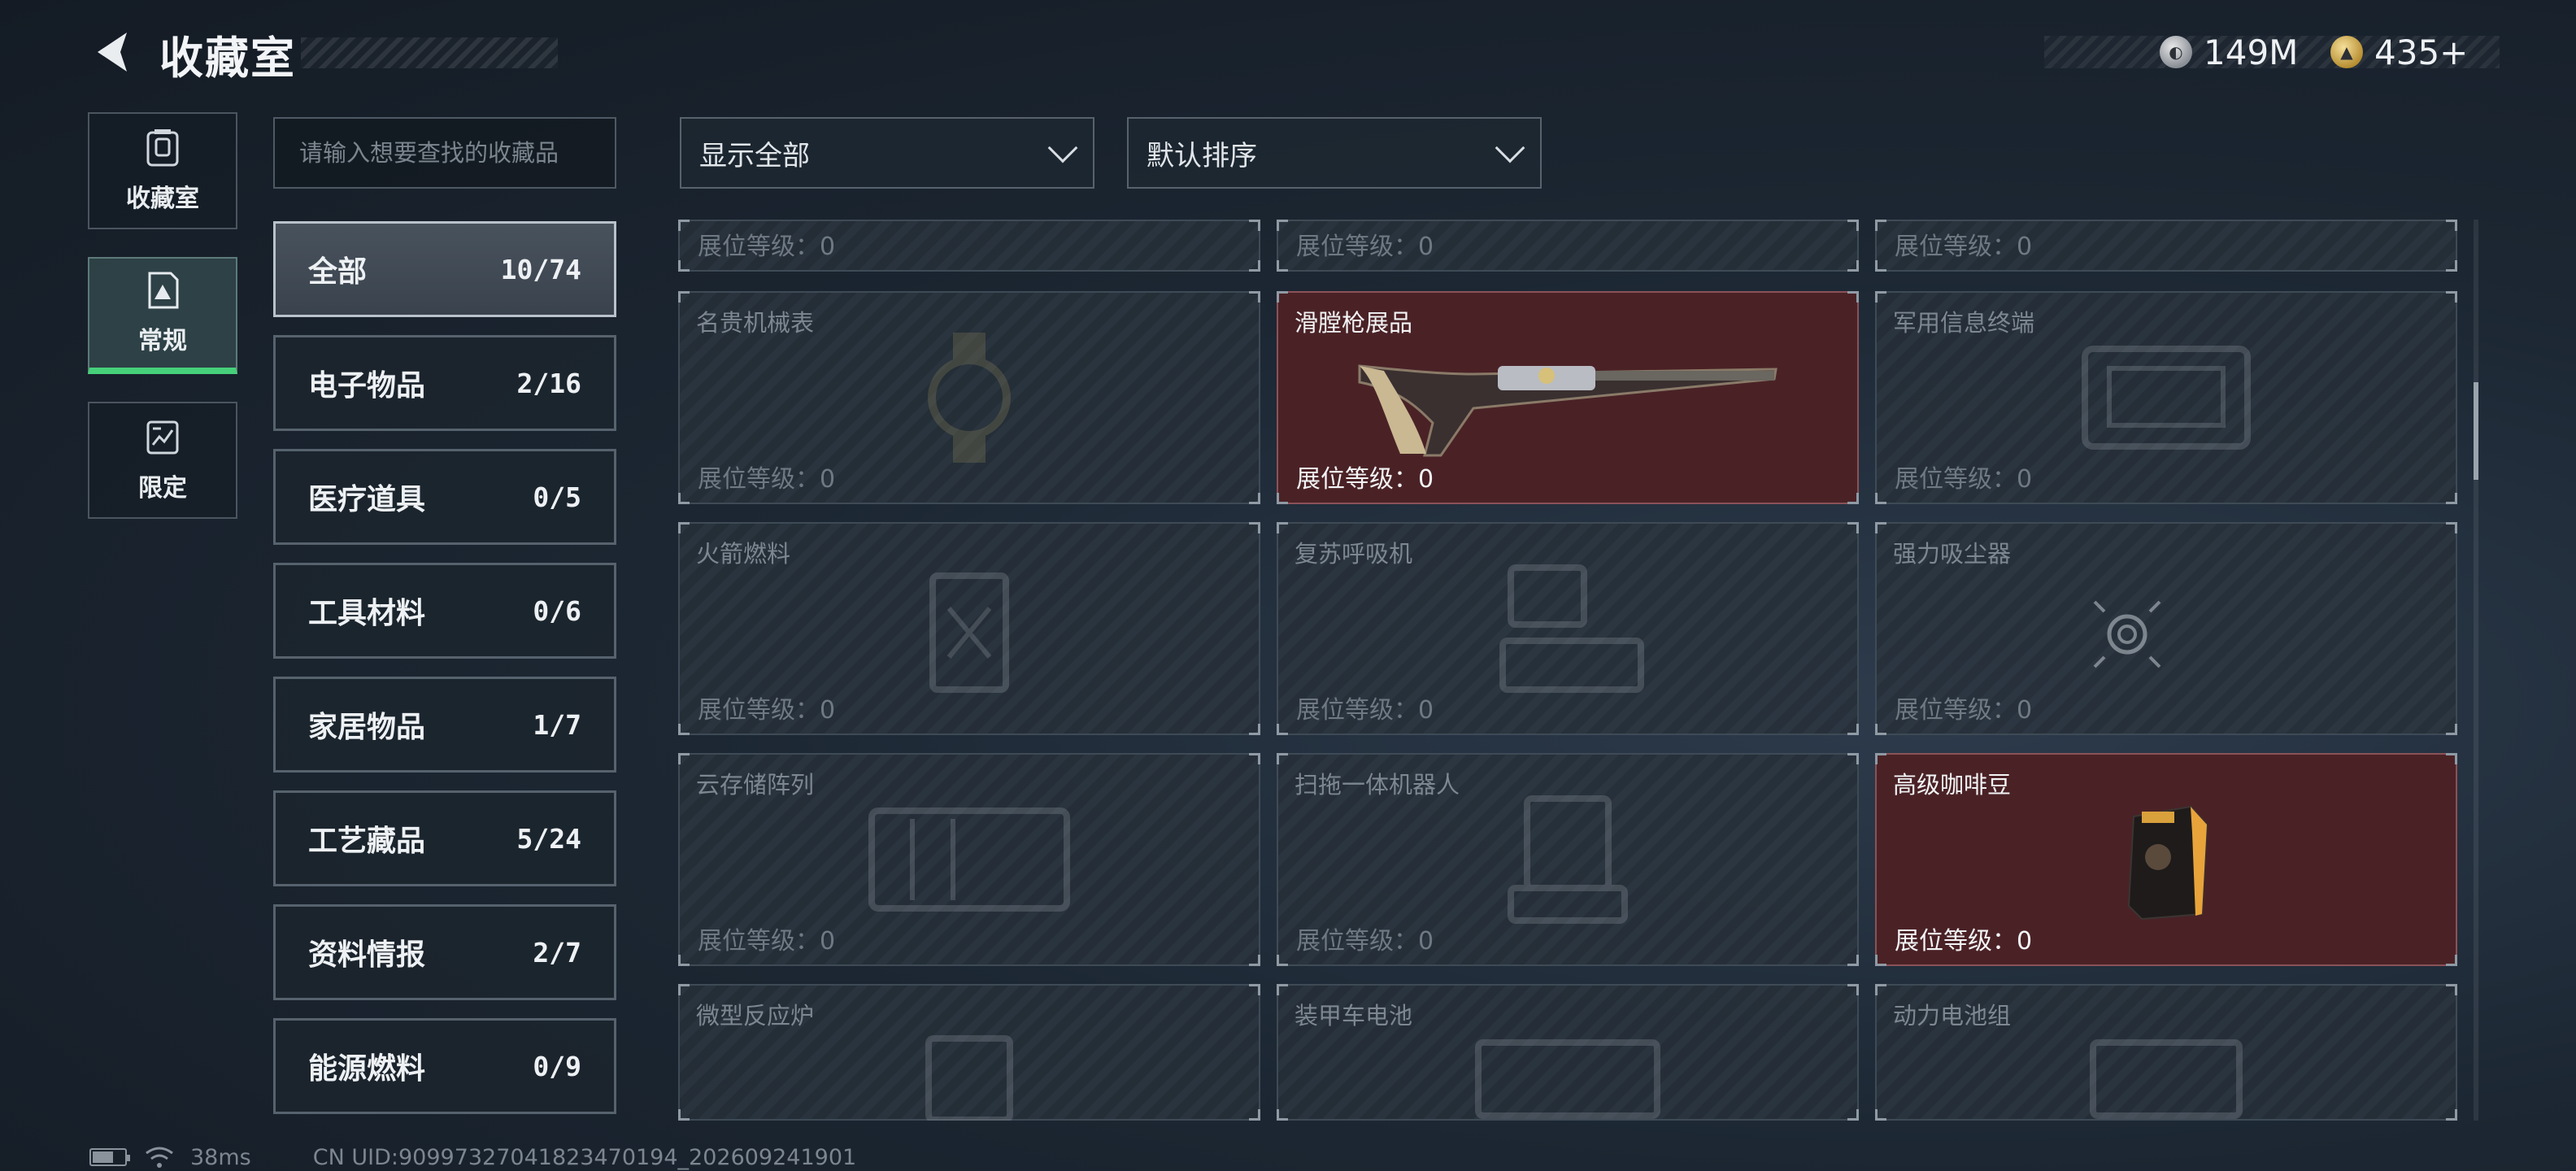 The image size is (2576, 1171). I want to click on category-count: 5/24, so click(549, 839).